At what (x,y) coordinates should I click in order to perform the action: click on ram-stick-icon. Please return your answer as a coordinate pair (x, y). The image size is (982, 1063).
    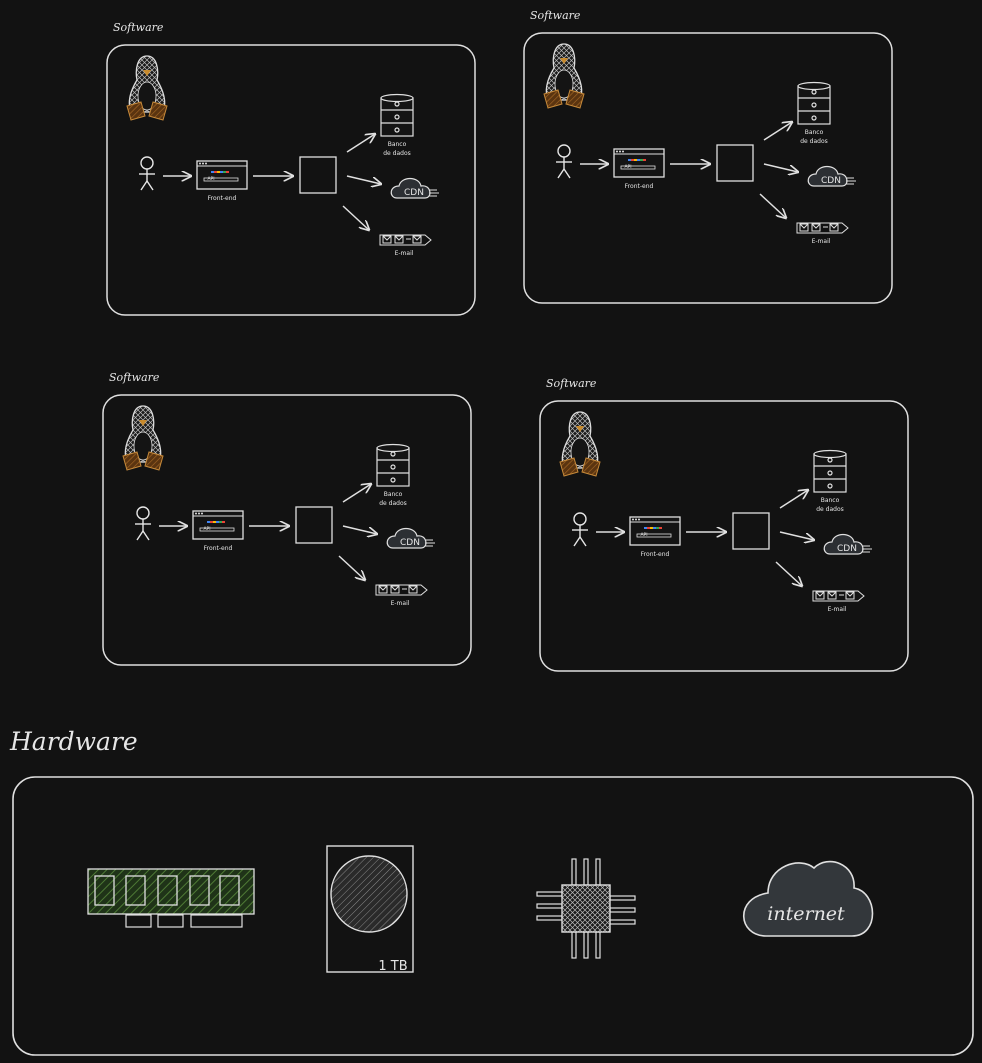
    Looking at the image, I should click on (171, 898).